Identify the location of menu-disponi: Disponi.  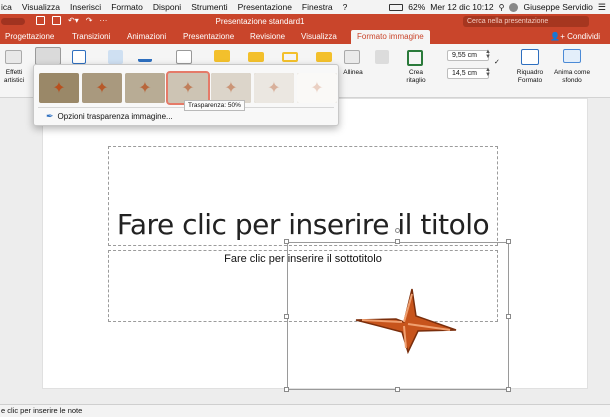
(167, 7).